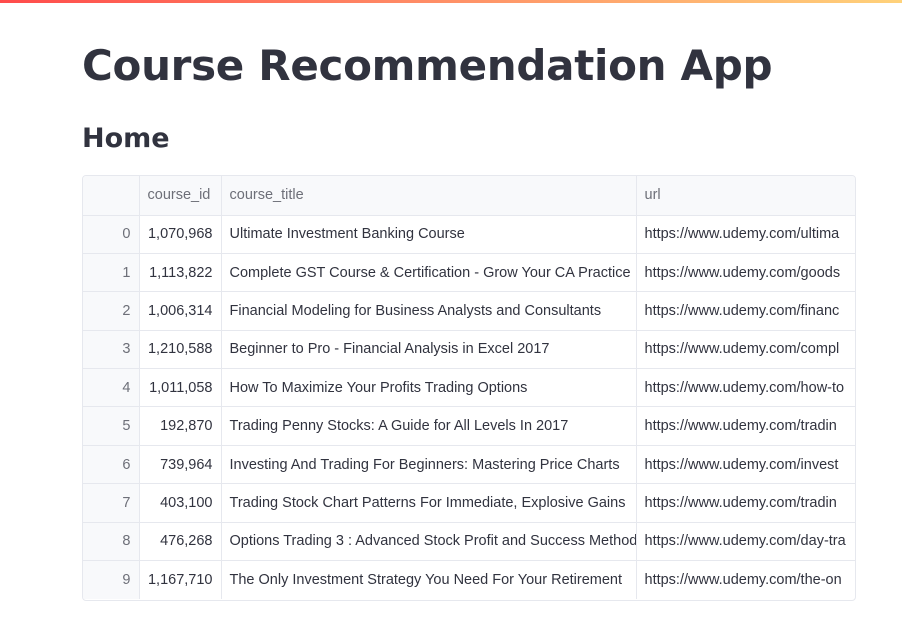  I want to click on course-id-cell: 1,113,822, so click(180, 273).